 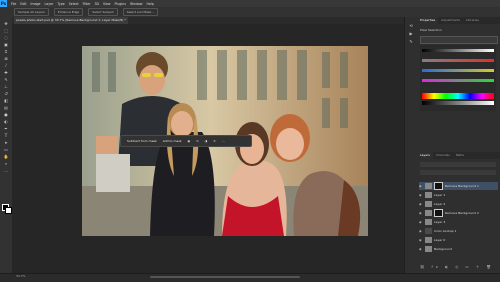 I want to click on properties-field, so click(x=459, y=40).